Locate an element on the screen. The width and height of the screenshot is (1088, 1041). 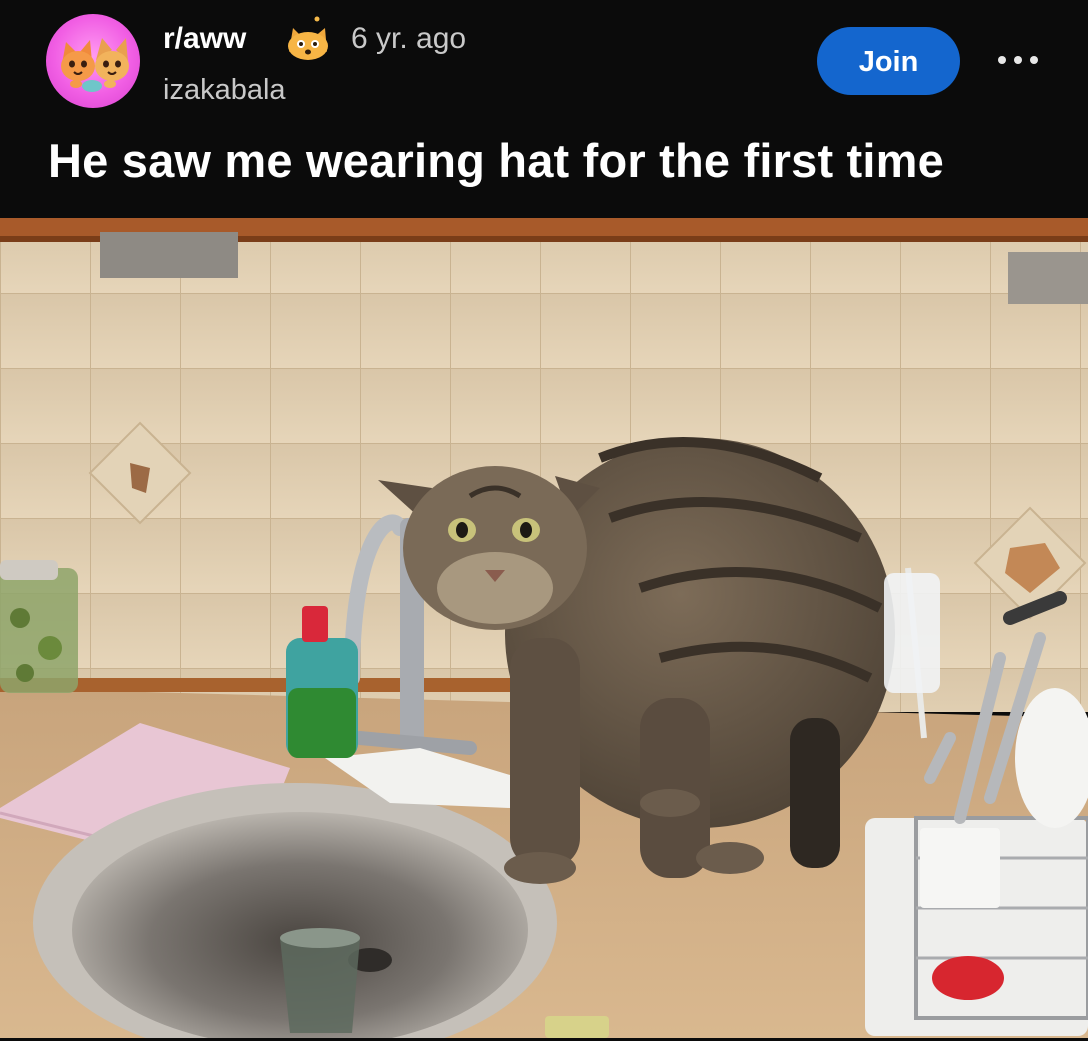
post-author: izakabala is located at coordinates (224, 90).